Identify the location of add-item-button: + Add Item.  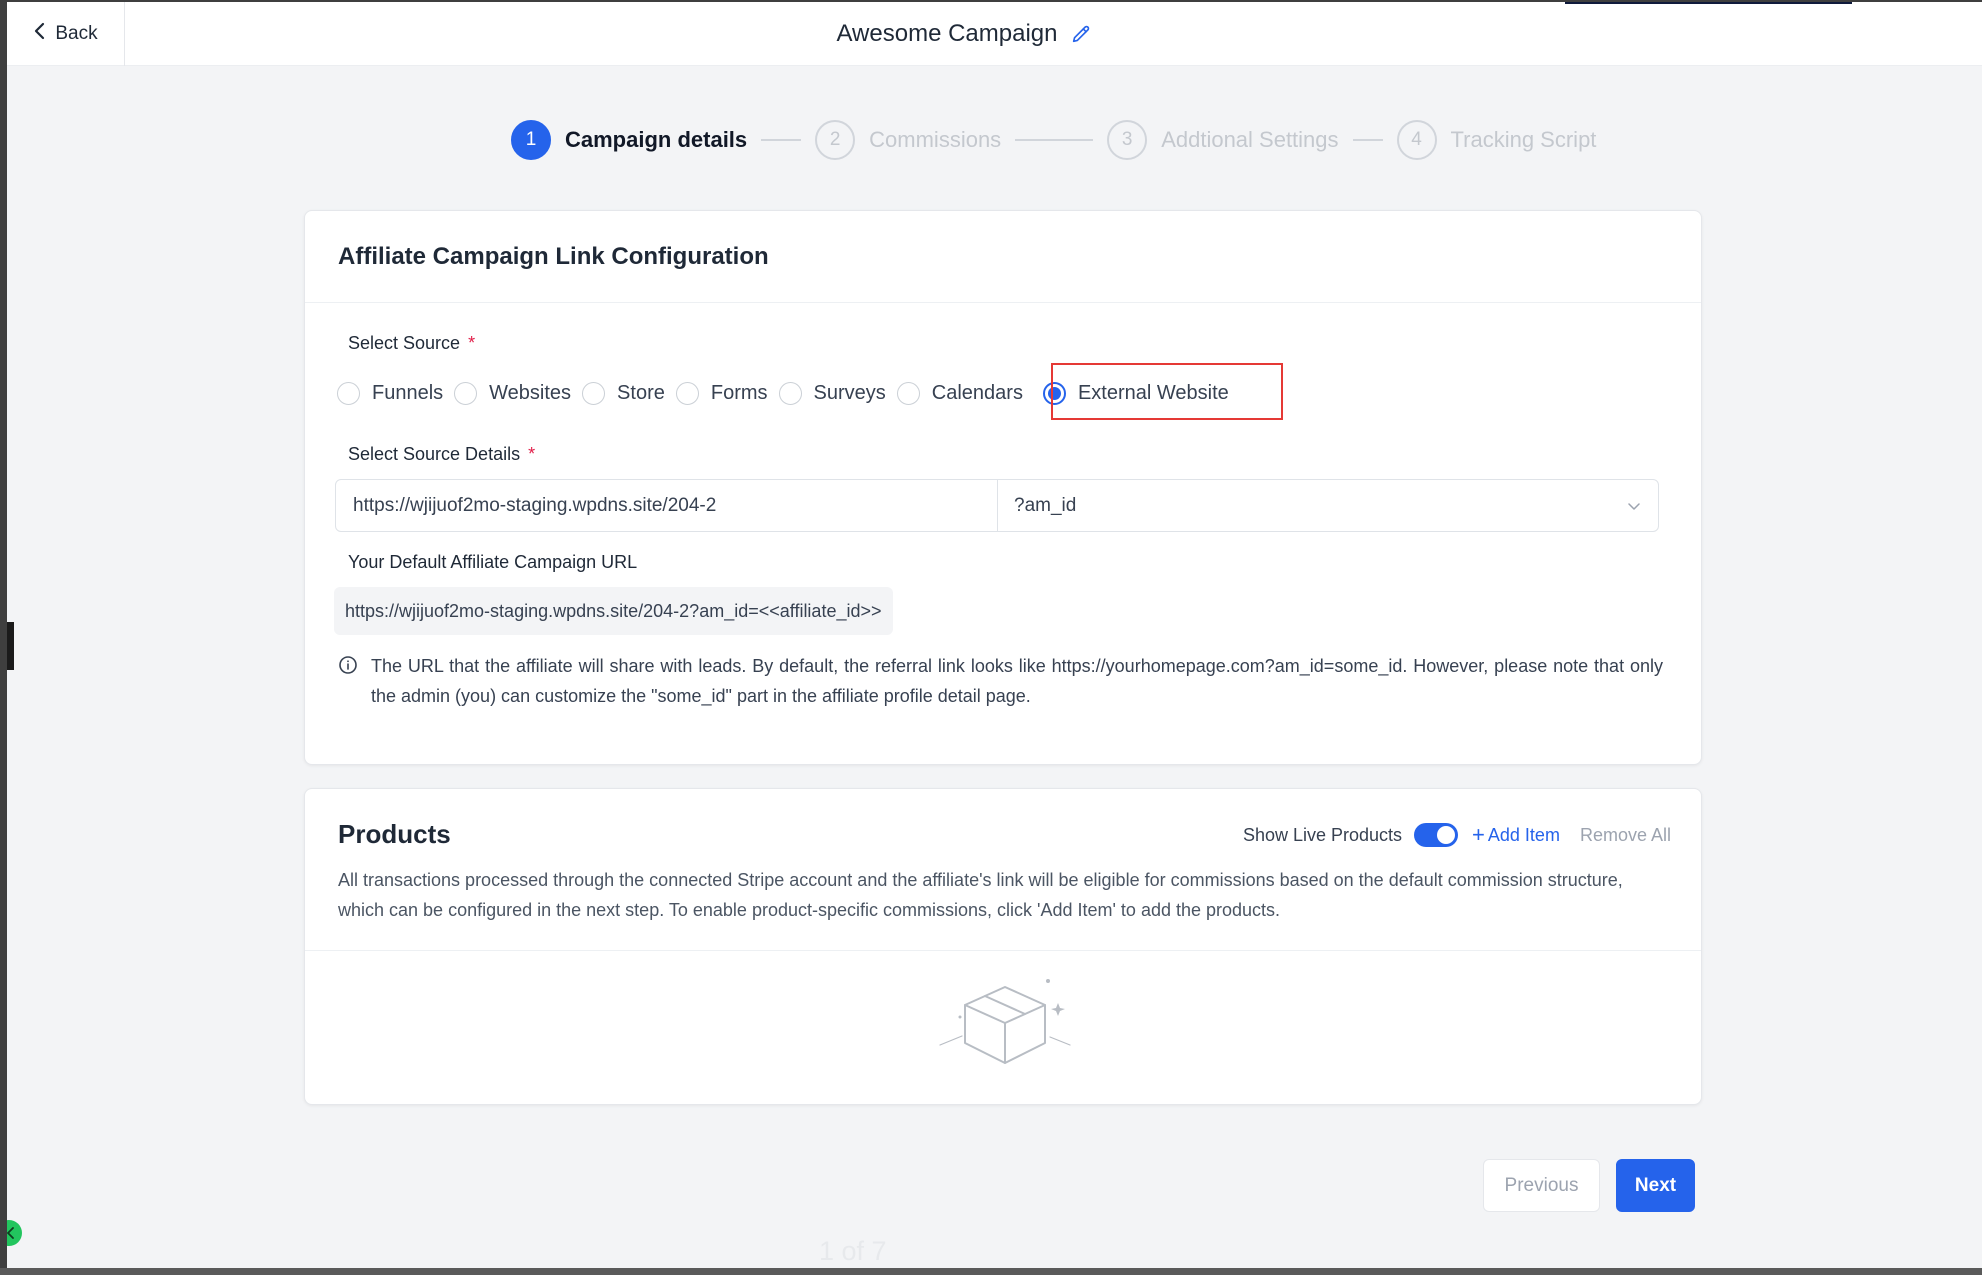
(1516, 834).